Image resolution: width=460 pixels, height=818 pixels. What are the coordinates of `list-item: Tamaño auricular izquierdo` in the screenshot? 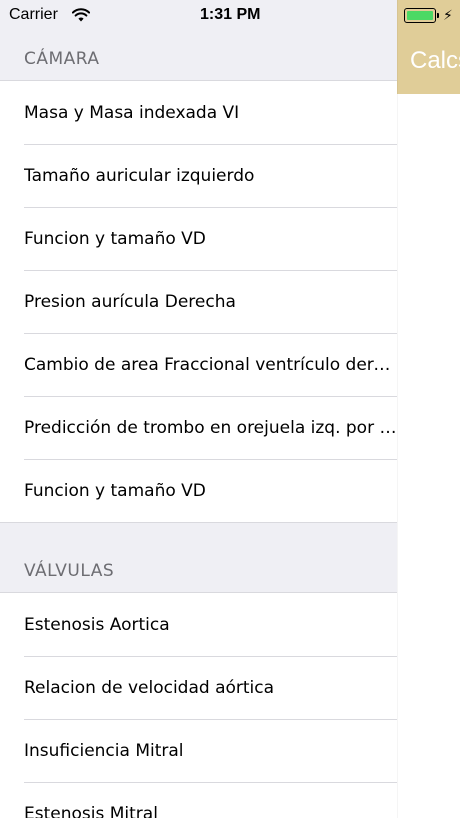 It's located at (198, 175).